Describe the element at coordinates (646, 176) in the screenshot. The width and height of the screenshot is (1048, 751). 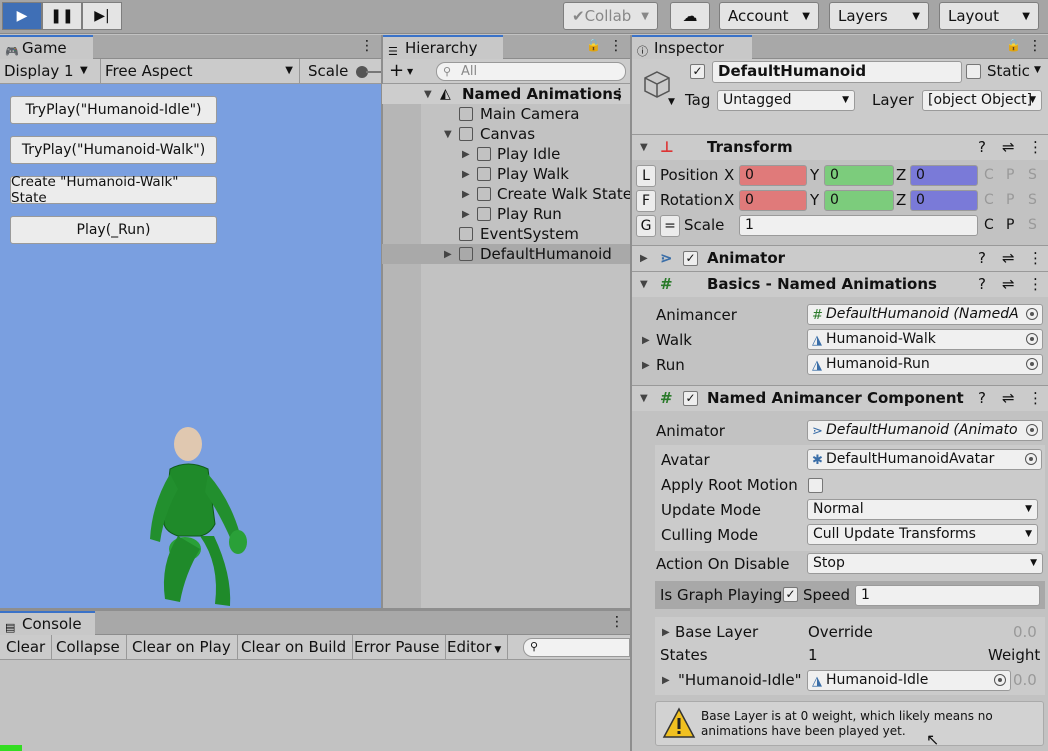
I see `local-position-toggle: L` at that location.